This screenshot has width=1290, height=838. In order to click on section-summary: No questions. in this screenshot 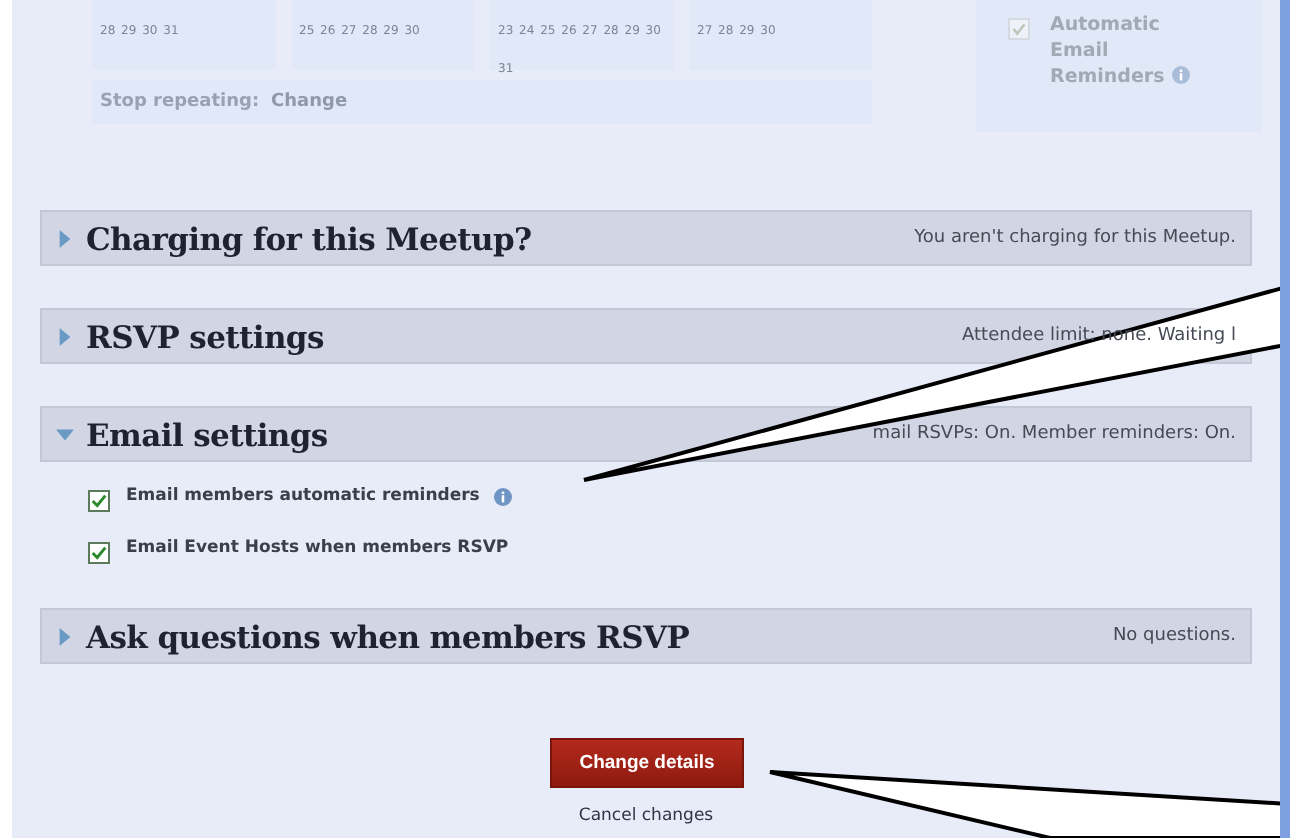, I will do `click(1174, 636)`.